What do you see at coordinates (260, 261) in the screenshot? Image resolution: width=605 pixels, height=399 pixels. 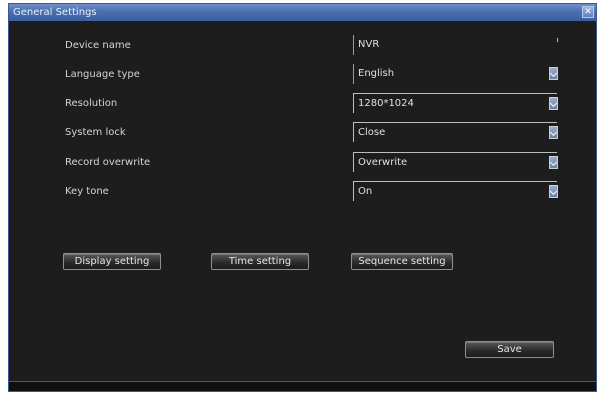 I see `time-setting-button: Time setting` at bounding box center [260, 261].